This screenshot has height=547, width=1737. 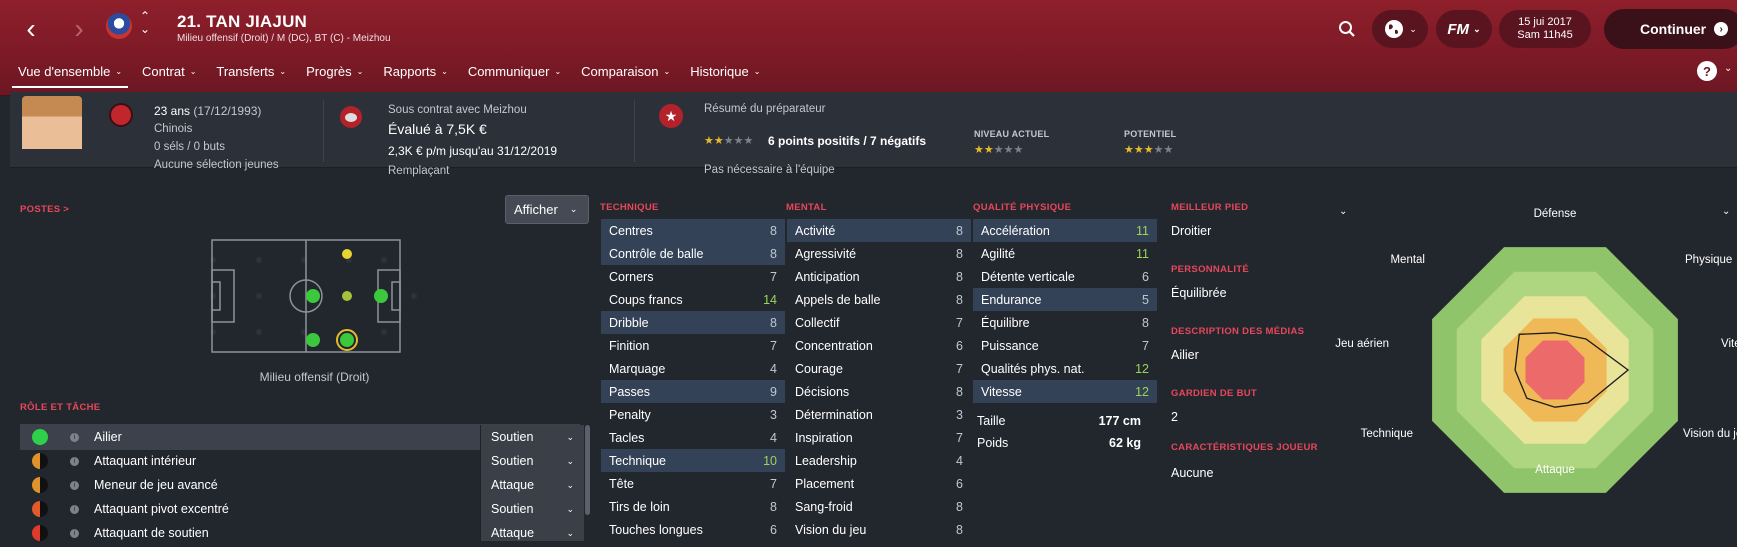 What do you see at coordinates (693, 322) in the screenshot?
I see `attribute-row: Dribble 8` at bounding box center [693, 322].